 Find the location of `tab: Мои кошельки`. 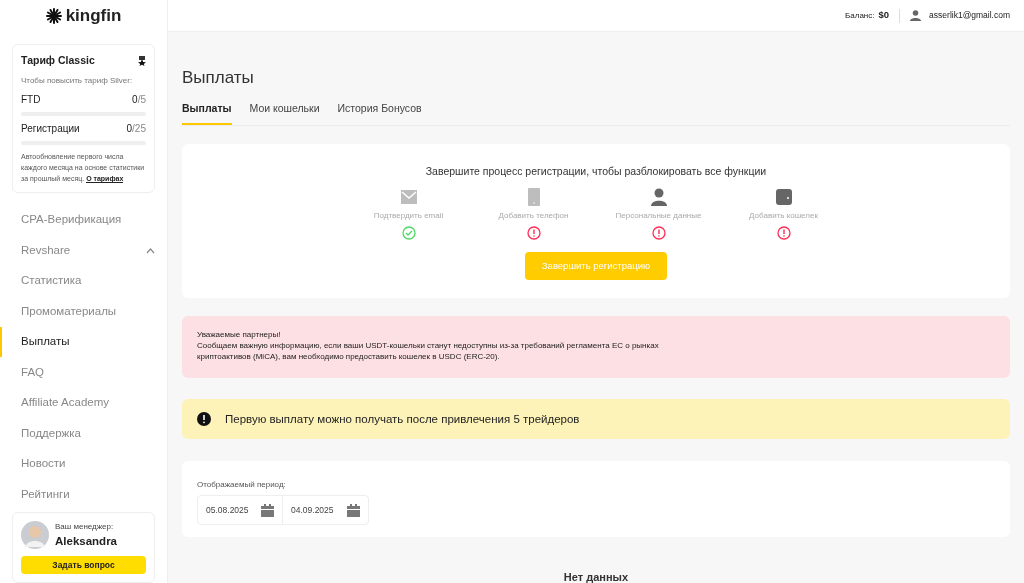

tab: Мои кошельки is located at coordinates (284, 113).